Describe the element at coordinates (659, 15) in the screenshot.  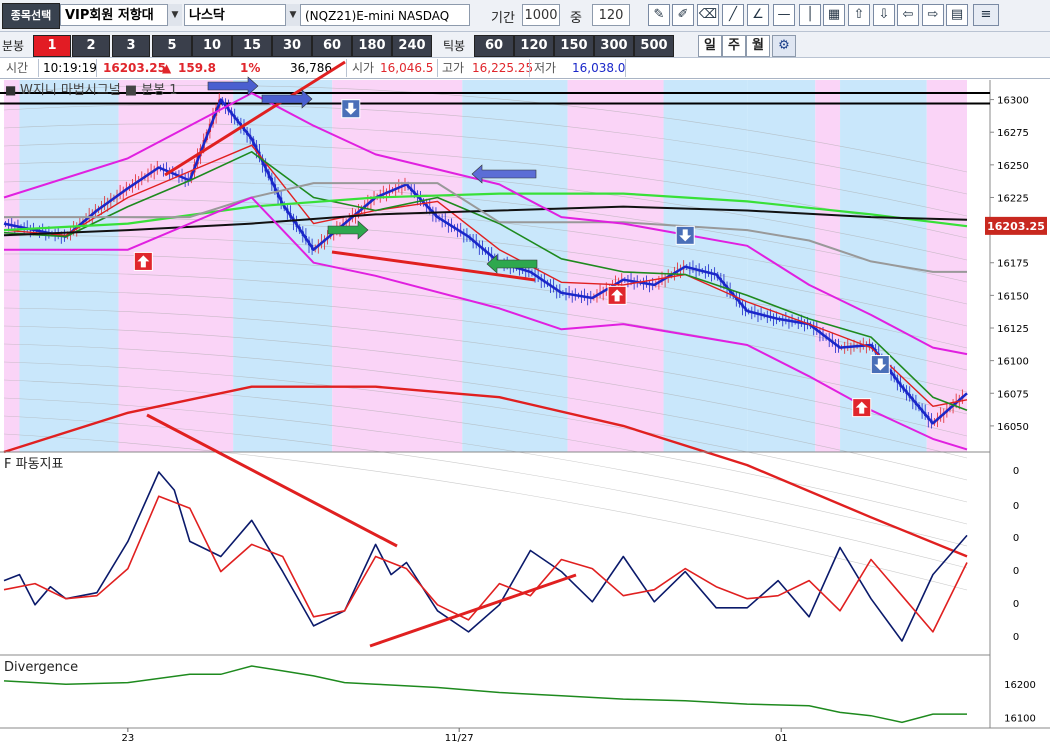
I see `pencil-icon: ✎` at that location.